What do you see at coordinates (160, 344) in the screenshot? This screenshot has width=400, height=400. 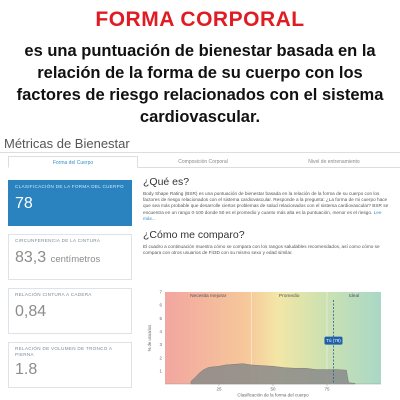 I see `y-tick-label: 3` at bounding box center [160, 344].